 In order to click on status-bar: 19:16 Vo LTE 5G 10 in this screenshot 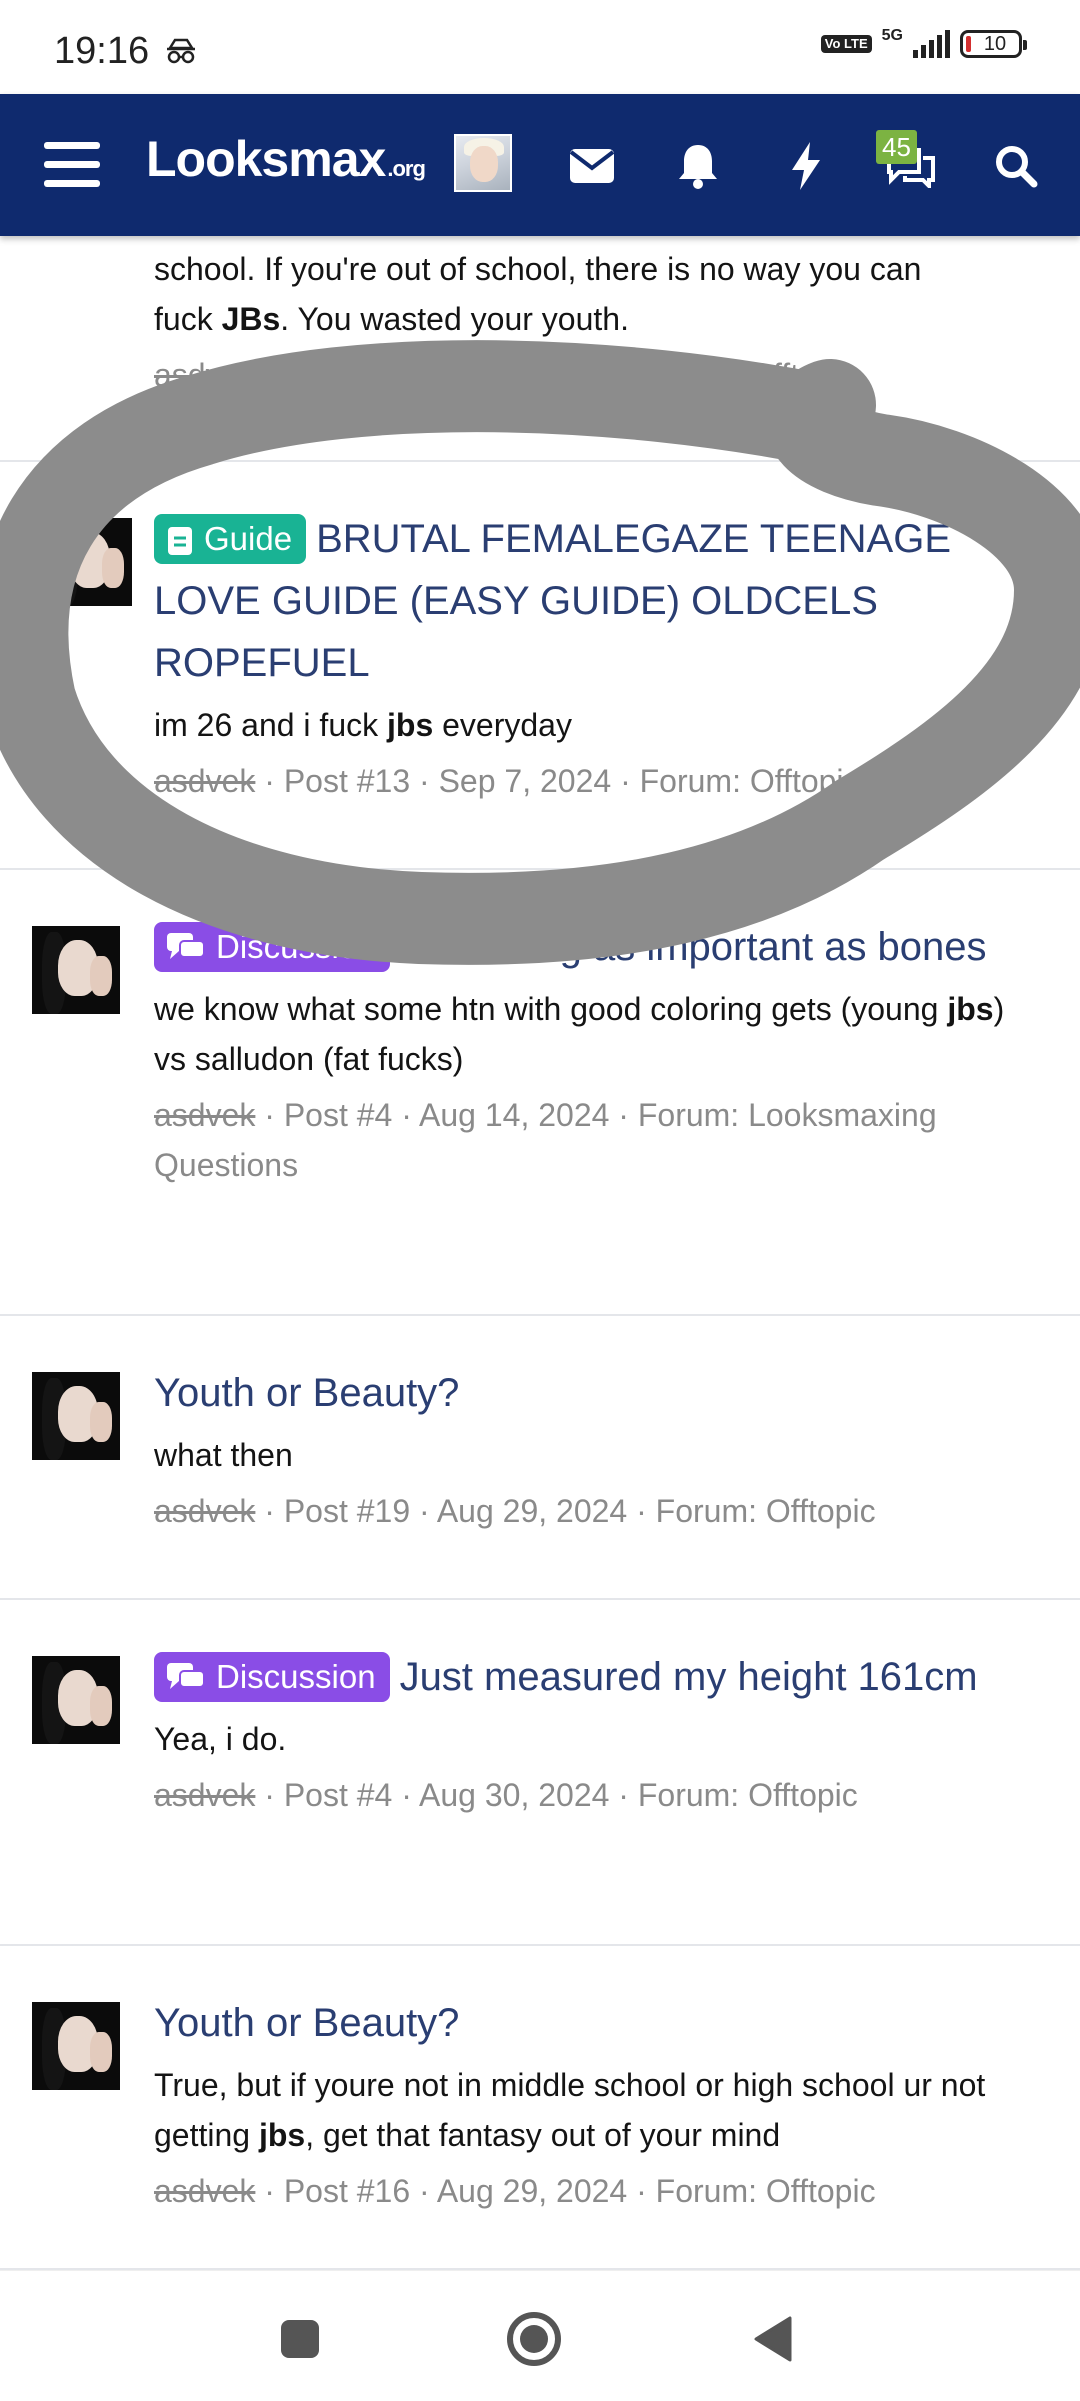, I will do `click(540, 47)`.